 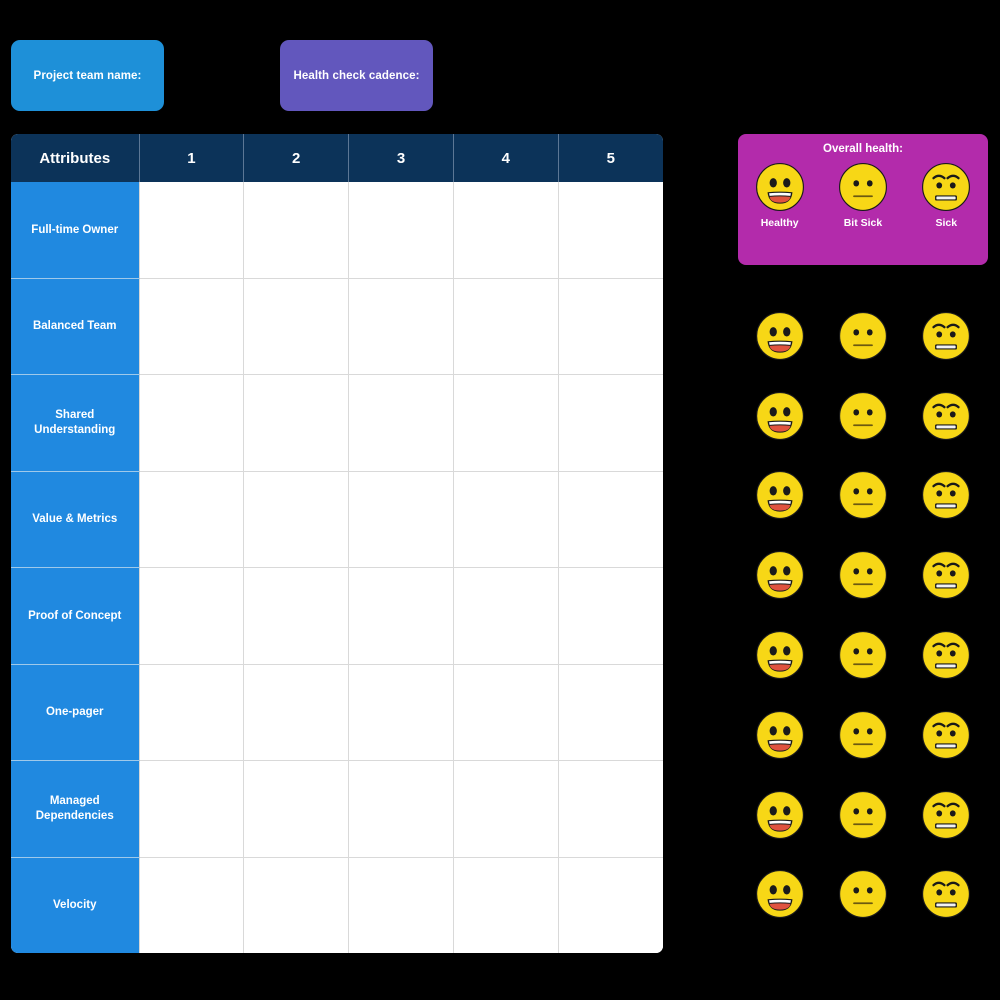 I want to click on table-row: Full-time Owner, so click(x=337, y=230).